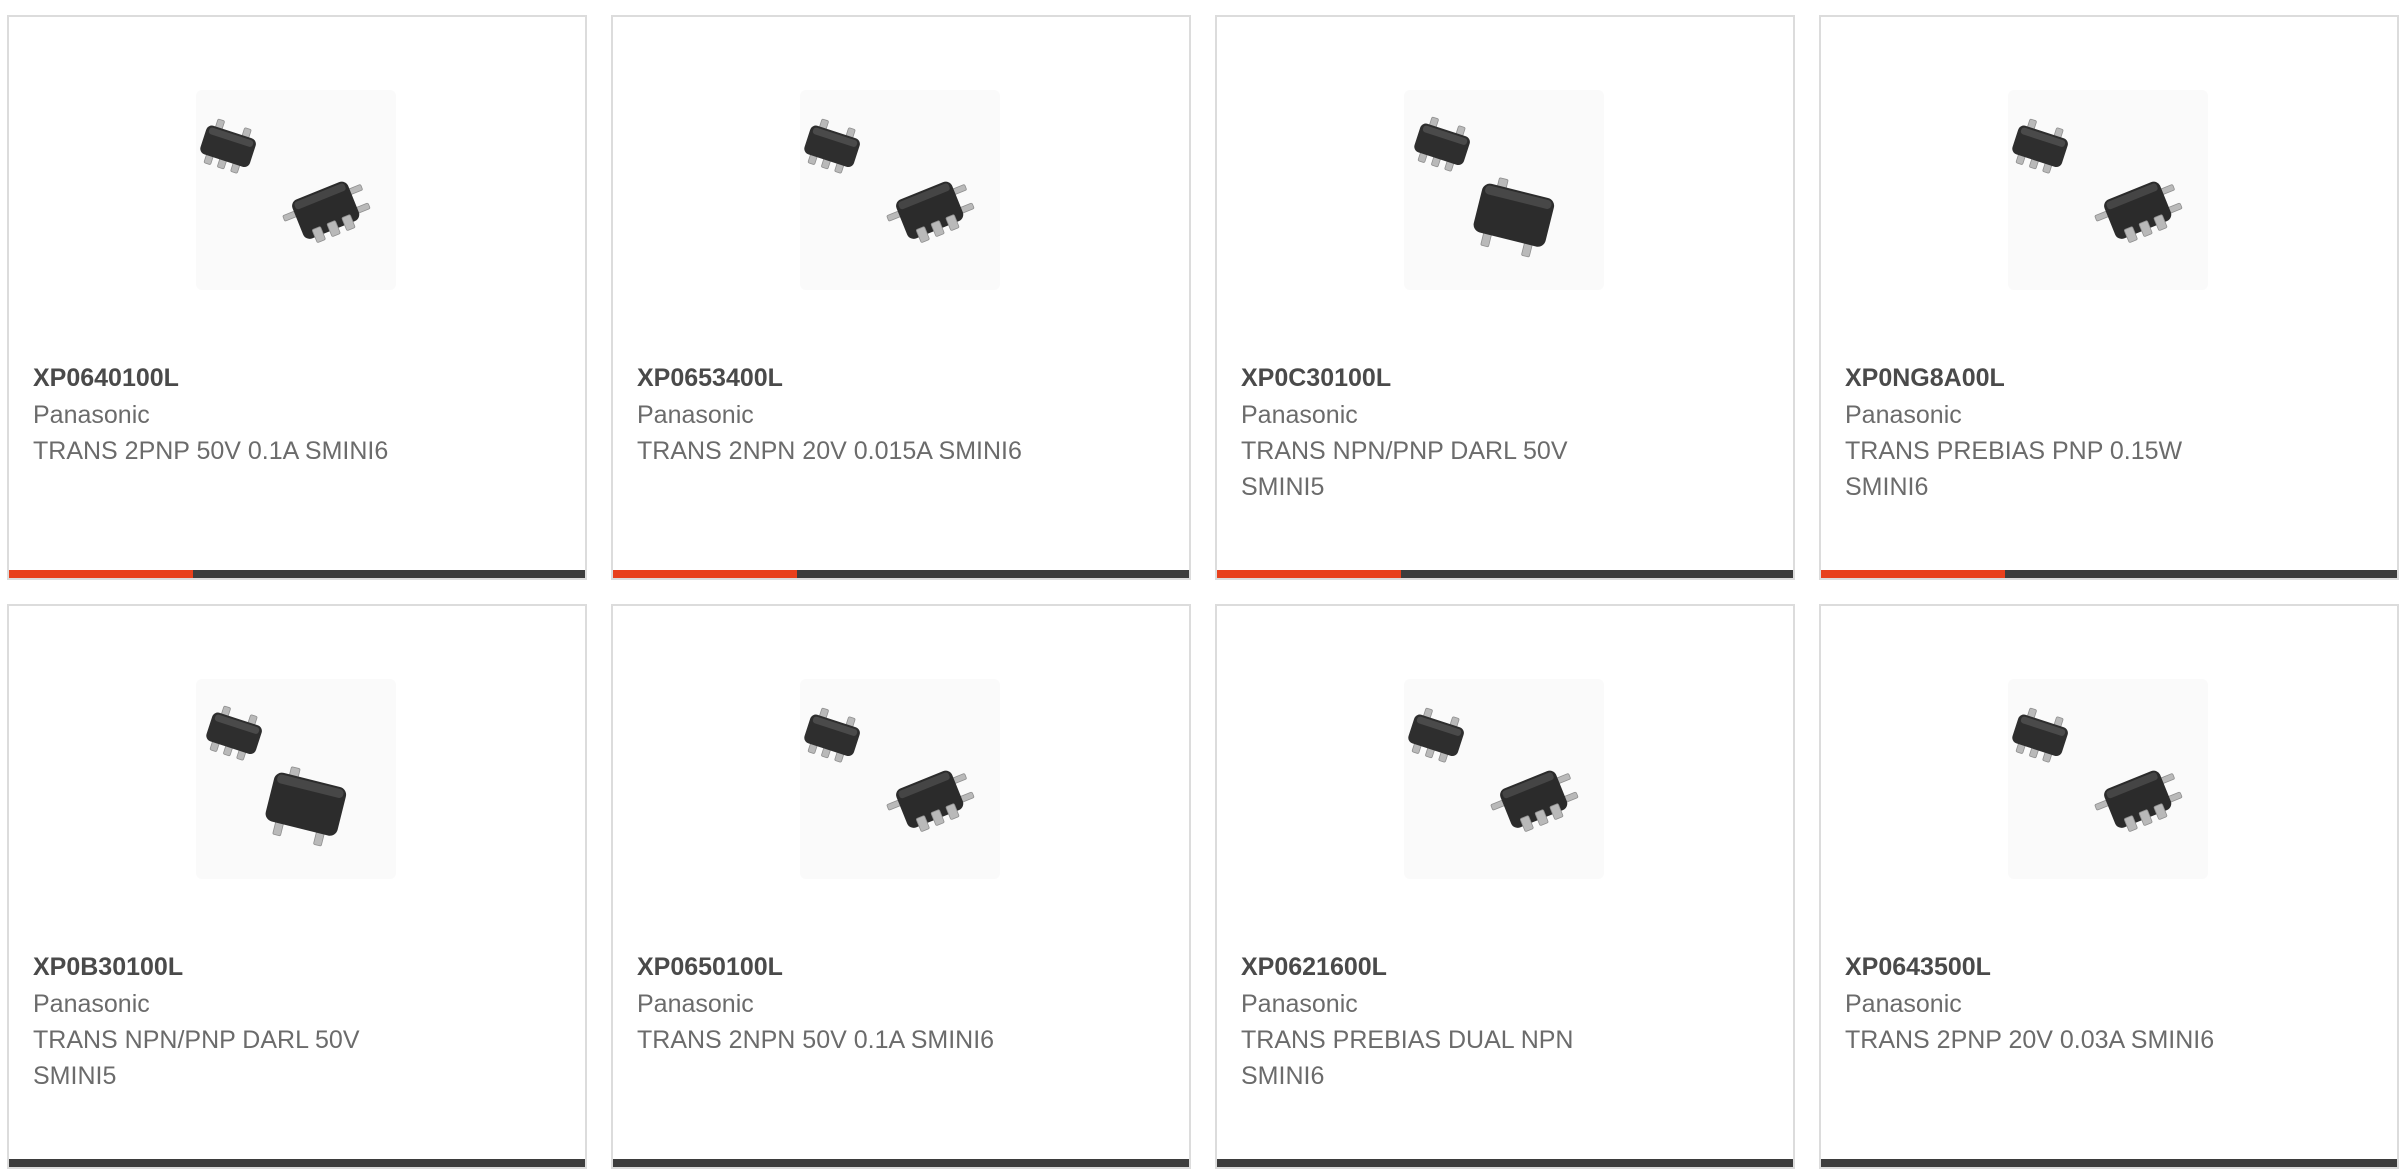 Image resolution: width=2400 pixels, height=1169 pixels. What do you see at coordinates (2050, 378) in the screenshot?
I see `part-number-link: XP0NG8A00L` at bounding box center [2050, 378].